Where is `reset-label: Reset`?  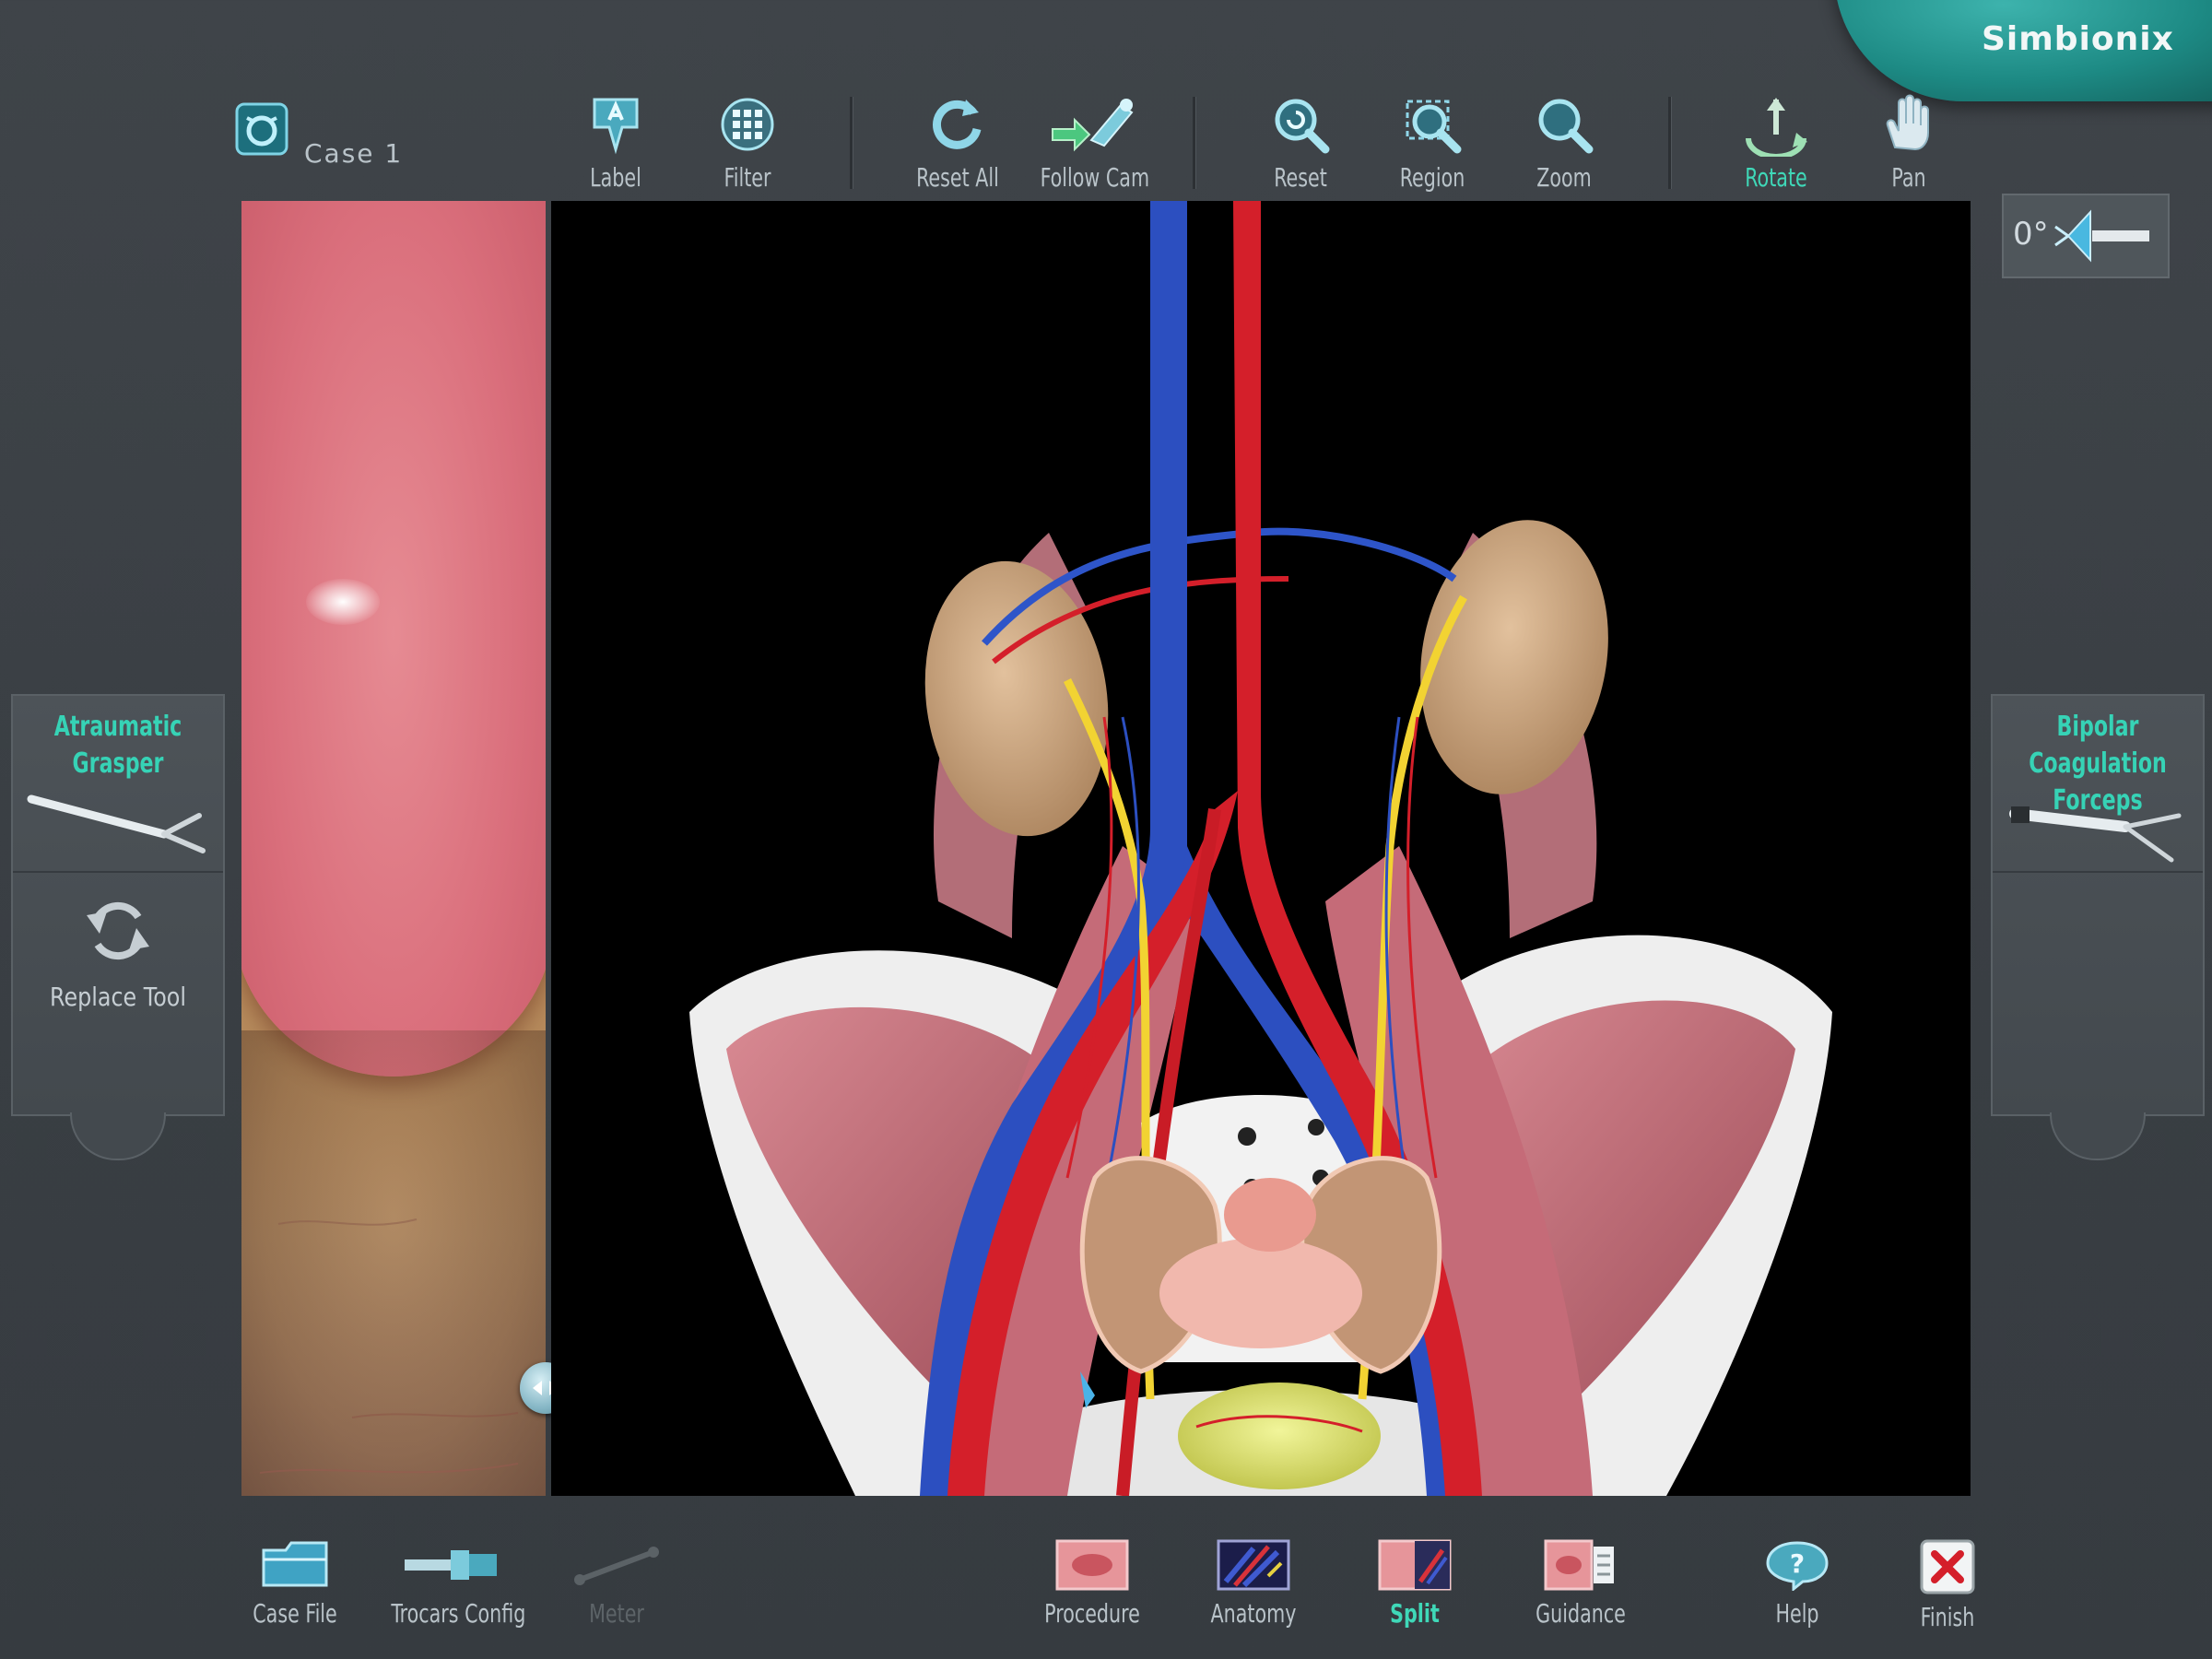 reset-label: Reset is located at coordinates (1300, 177).